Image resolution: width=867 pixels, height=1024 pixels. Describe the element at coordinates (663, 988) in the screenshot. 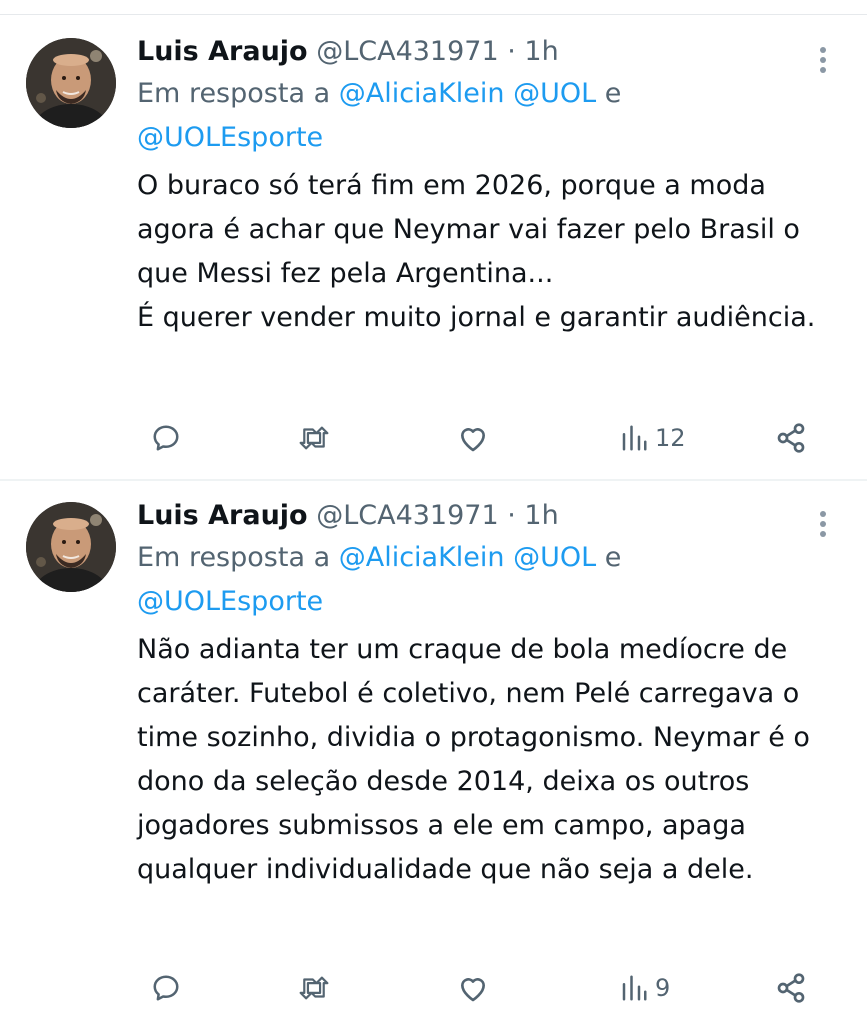

I see `views-count: 9` at that location.